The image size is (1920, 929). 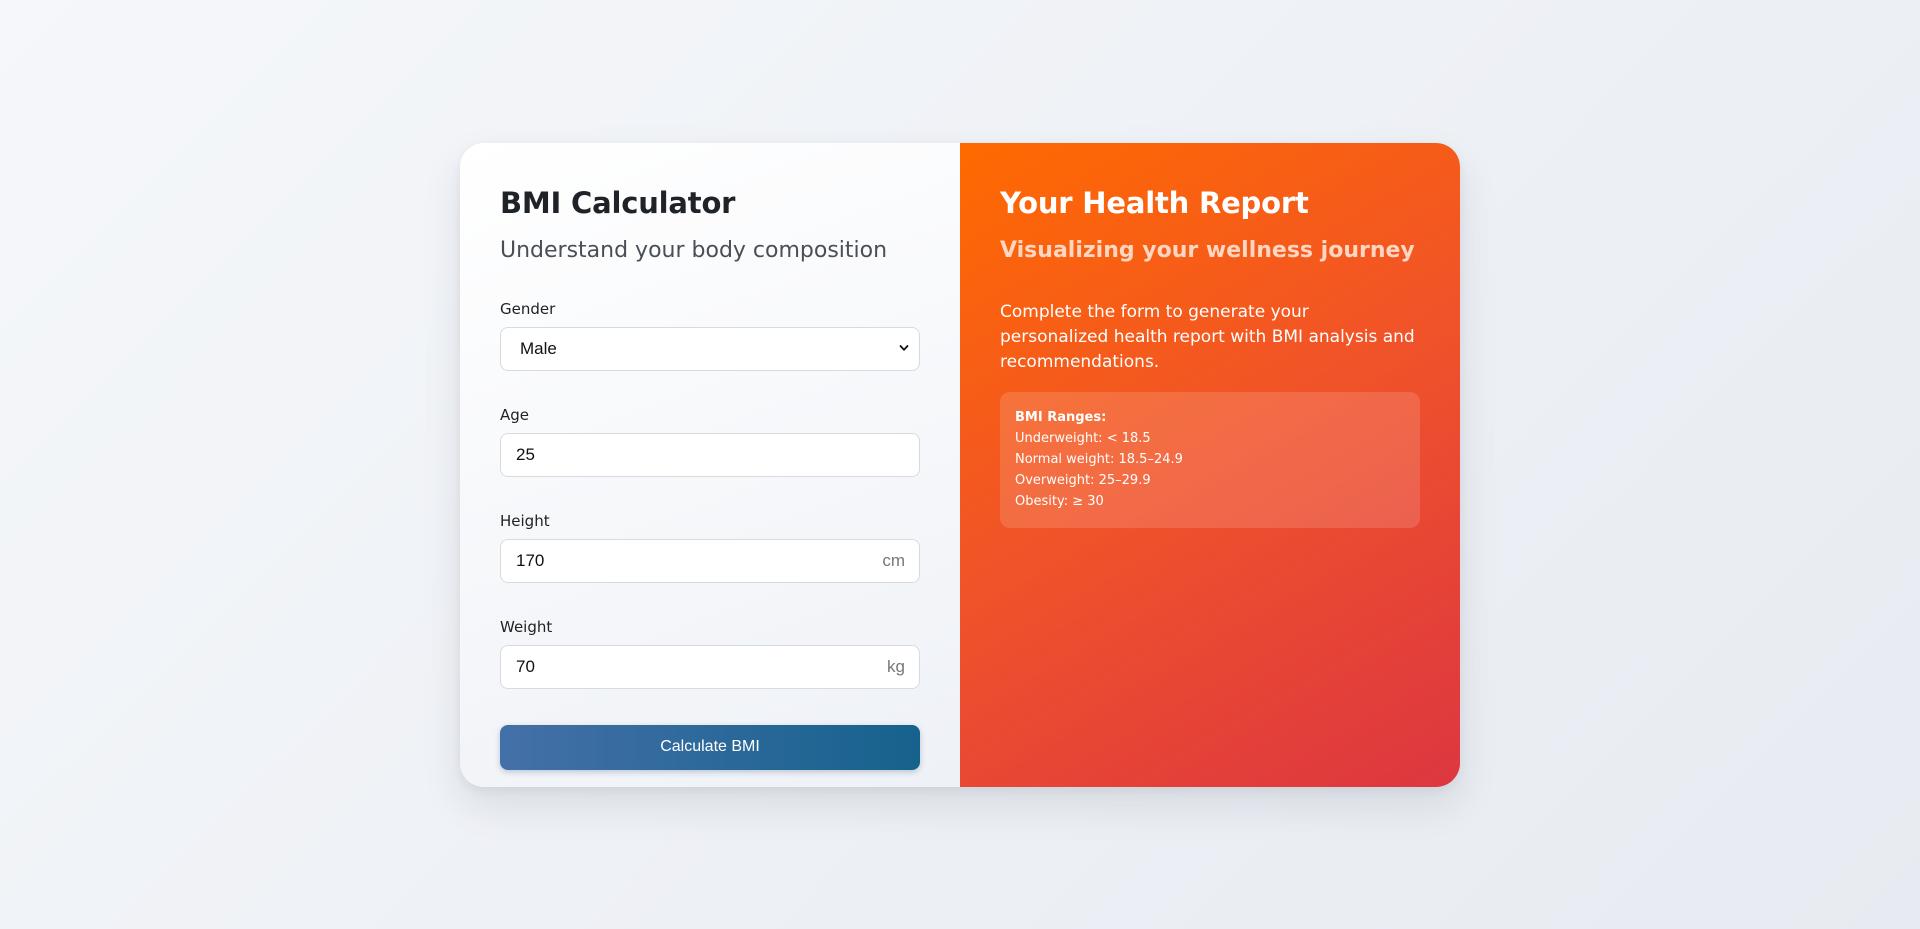 I want to click on report-title: Your Health Report, so click(x=1154, y=203).